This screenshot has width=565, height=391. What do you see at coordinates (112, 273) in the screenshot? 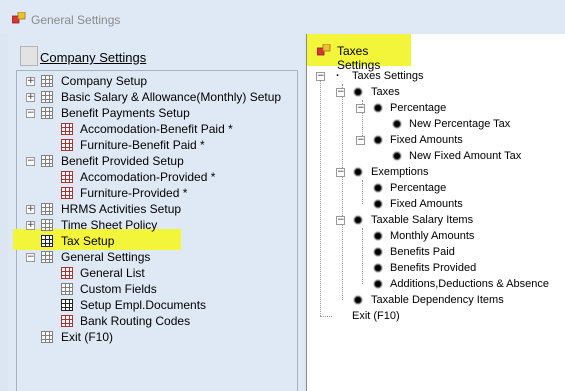
I see `tree-item-general-list: General List` at bounding box center [112, 273].